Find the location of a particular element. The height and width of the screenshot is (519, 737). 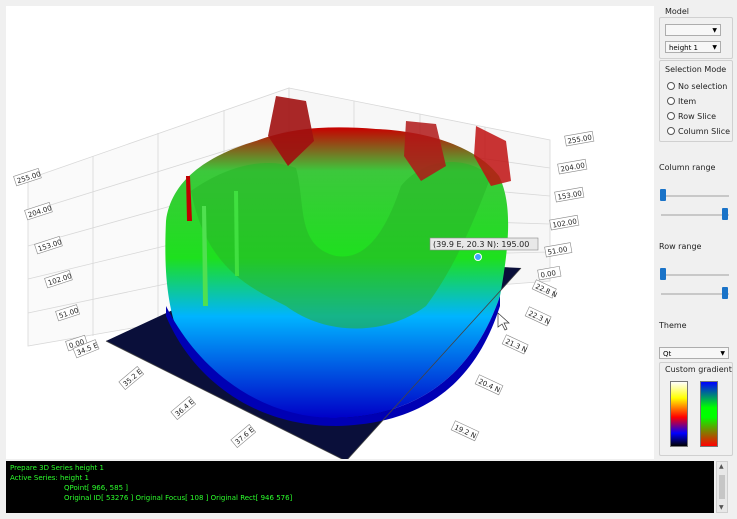

column-range-label: Column range is located at coordinates (687, 167).